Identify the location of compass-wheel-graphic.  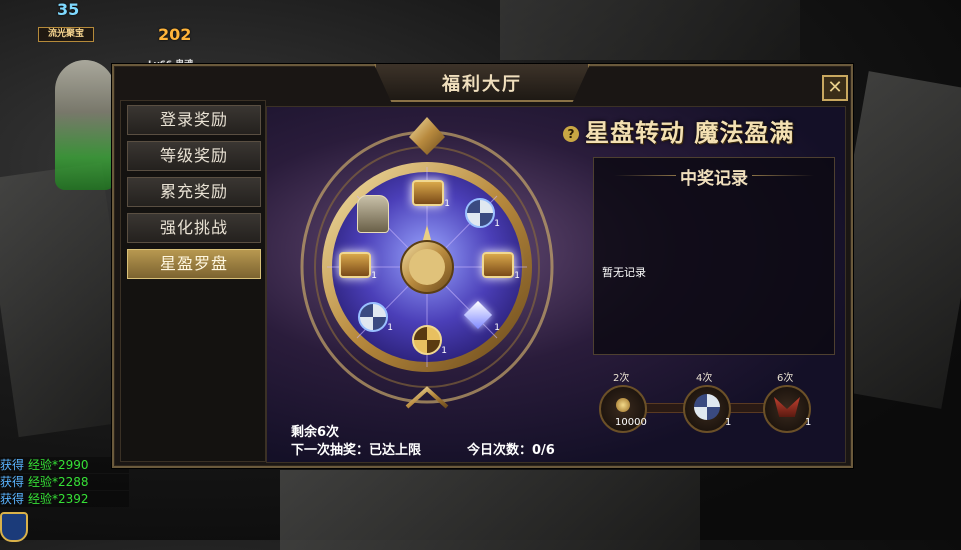
(427, 263).